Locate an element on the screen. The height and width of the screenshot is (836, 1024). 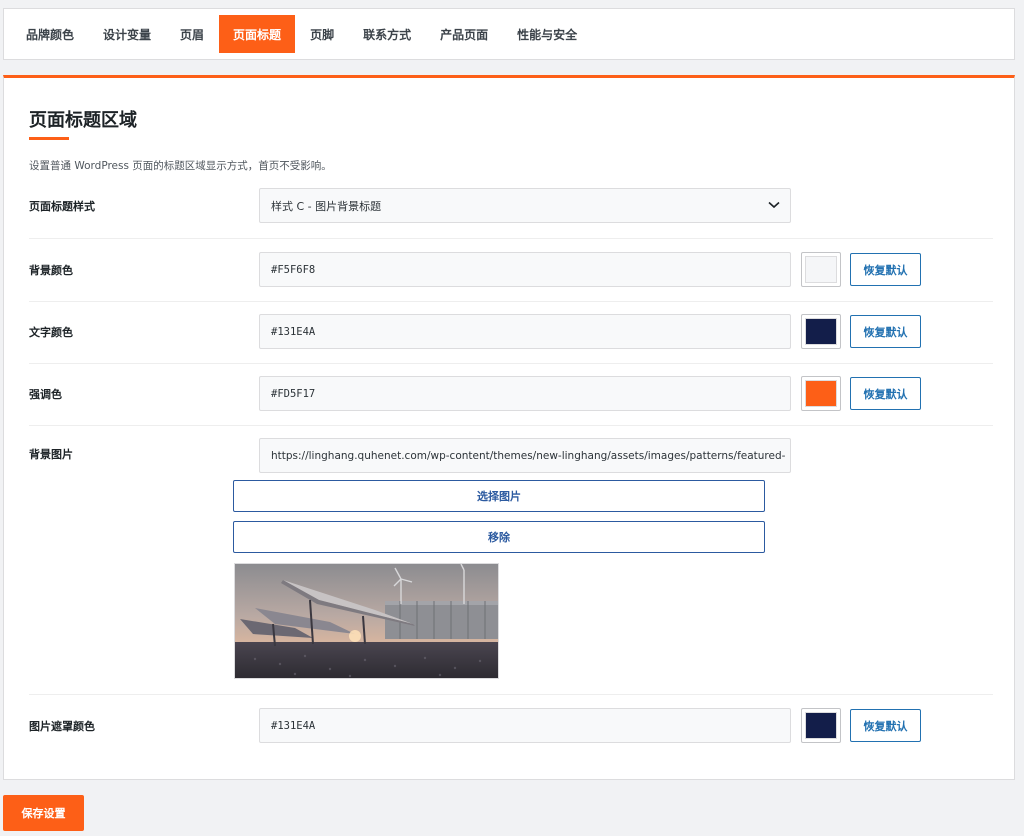
overlay-color-label: 图片遮罩颜色 is located at coordinates (62, 726).